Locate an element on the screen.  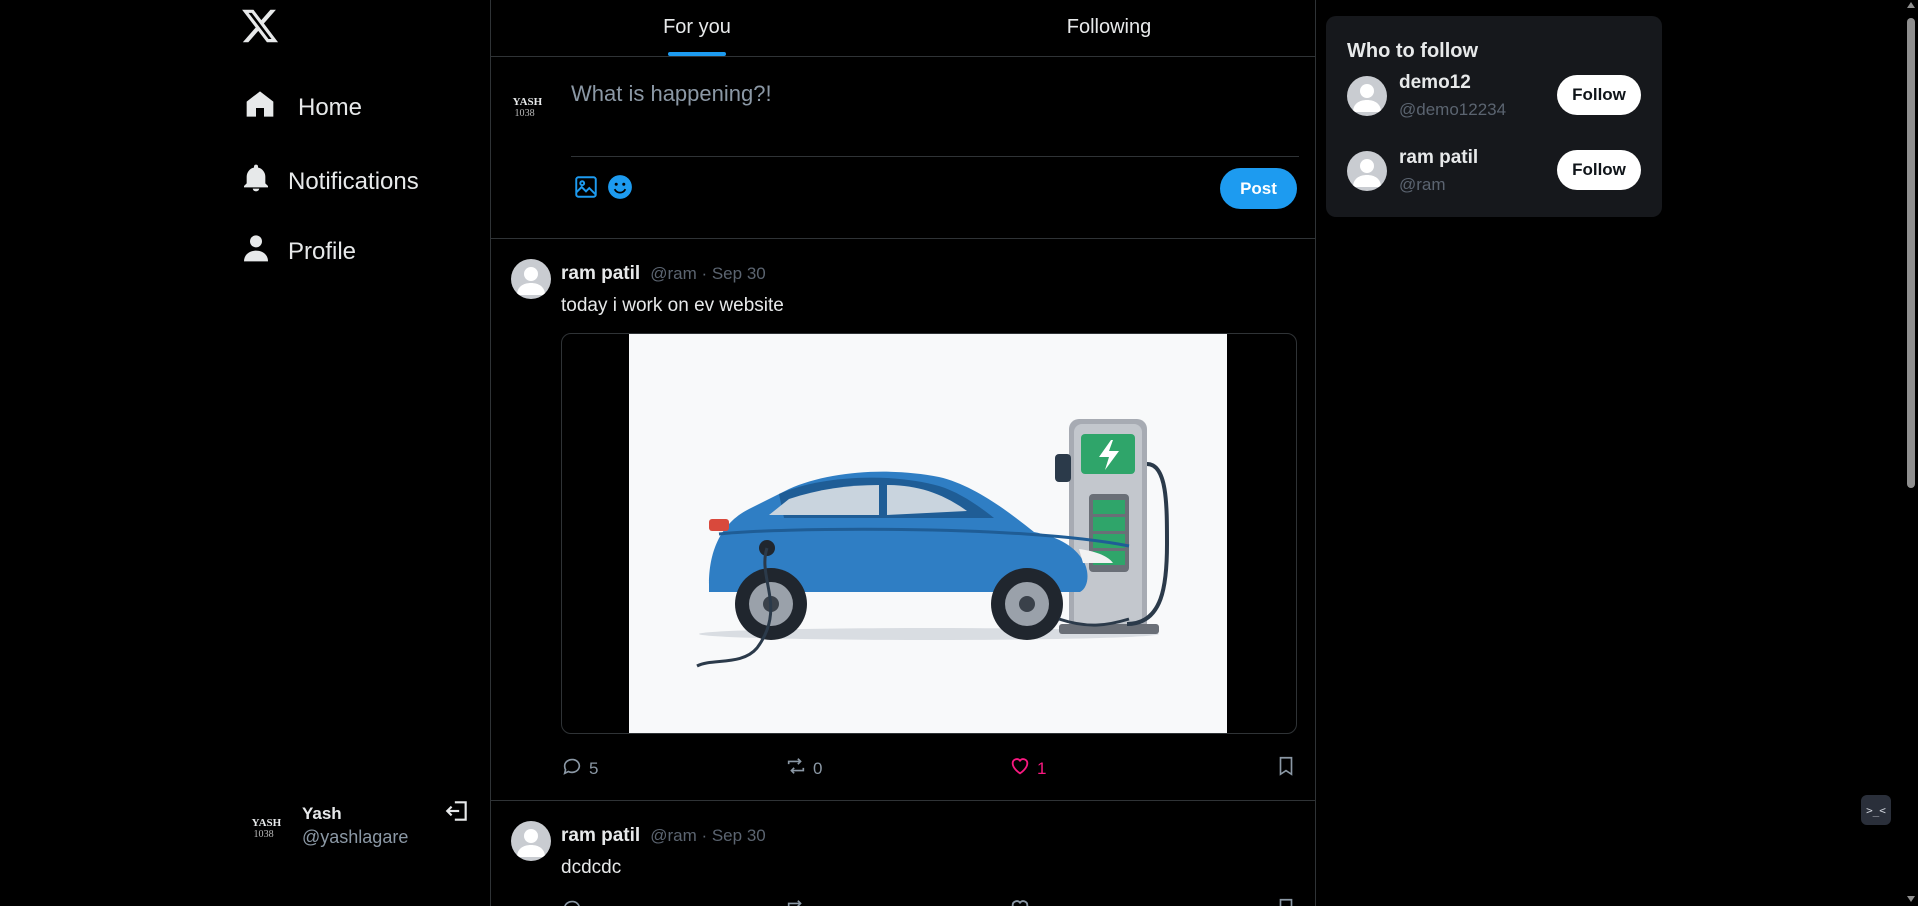
composer-toolbar is located at coordinates (603, 187).